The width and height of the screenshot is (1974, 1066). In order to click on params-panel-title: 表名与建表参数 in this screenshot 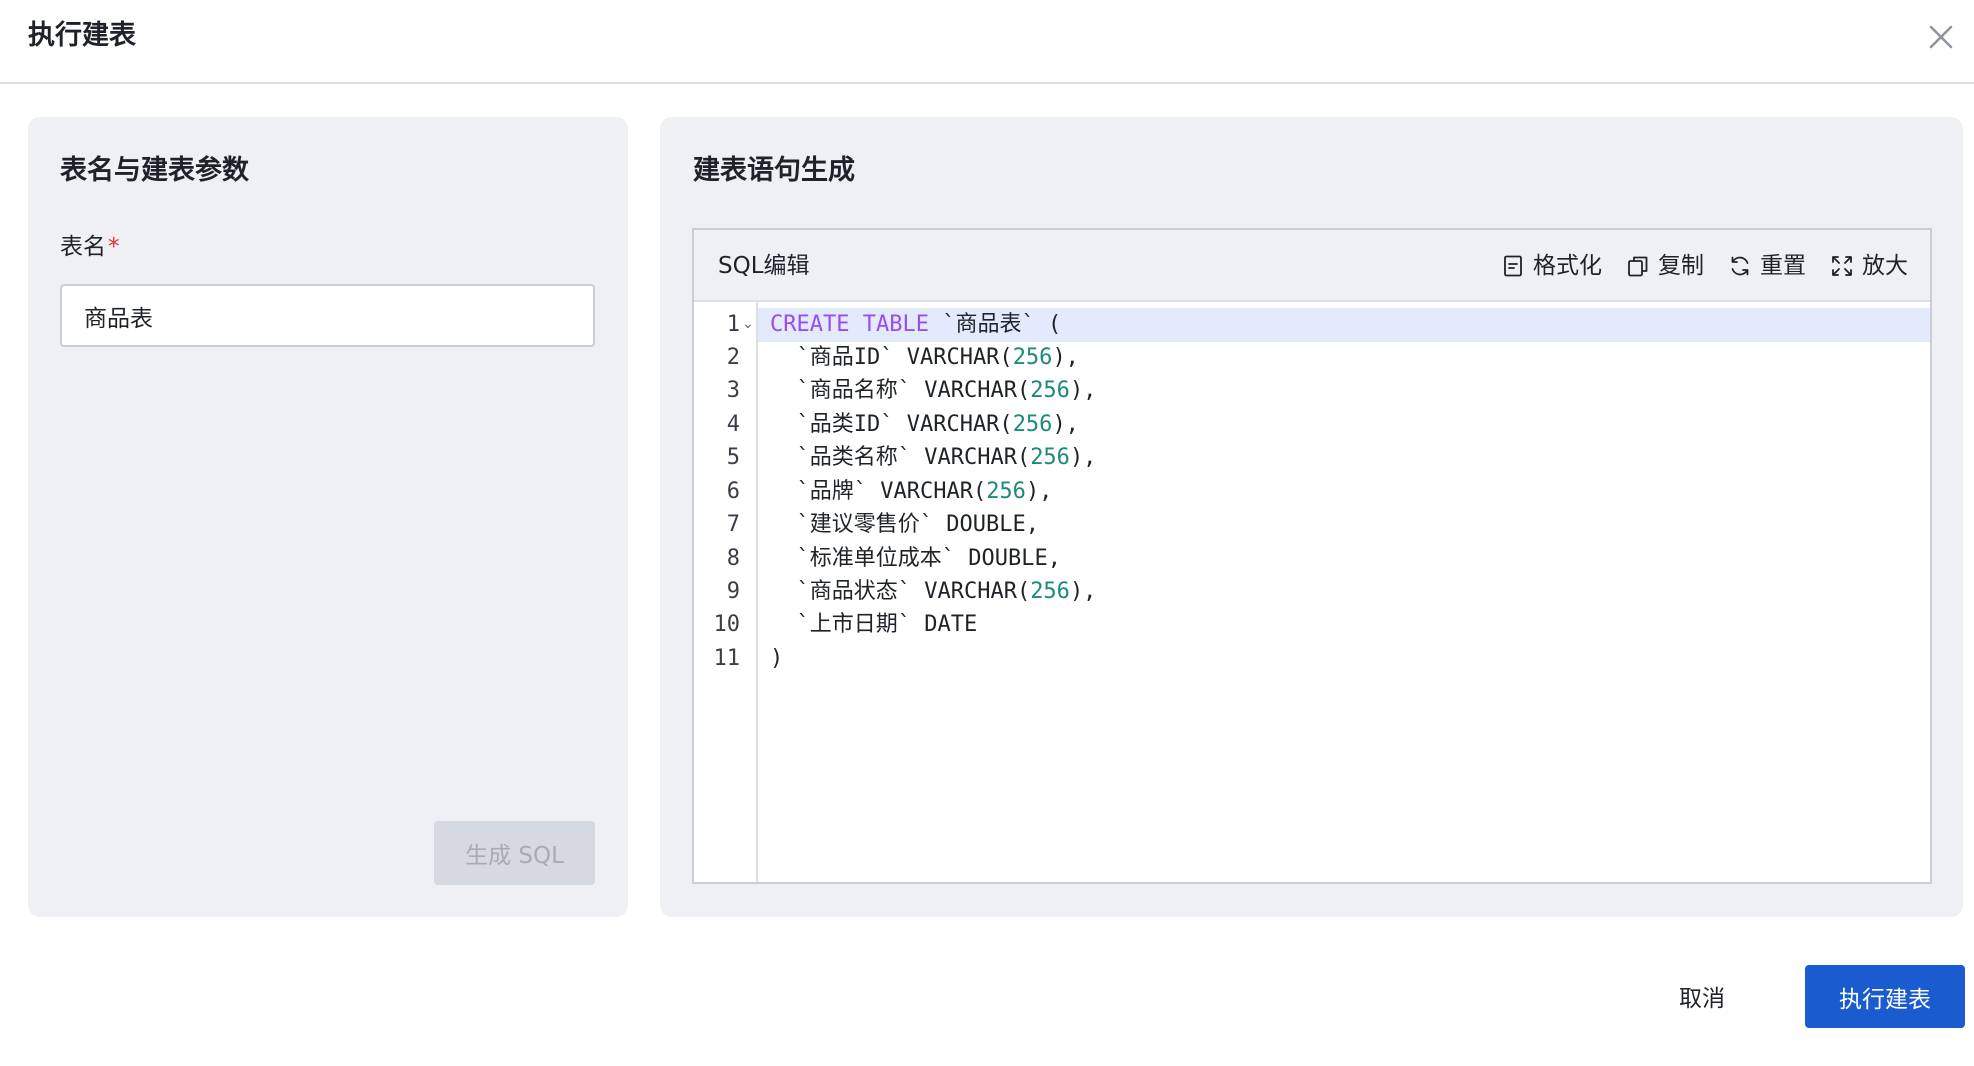, I will do `click(154, 170)`.